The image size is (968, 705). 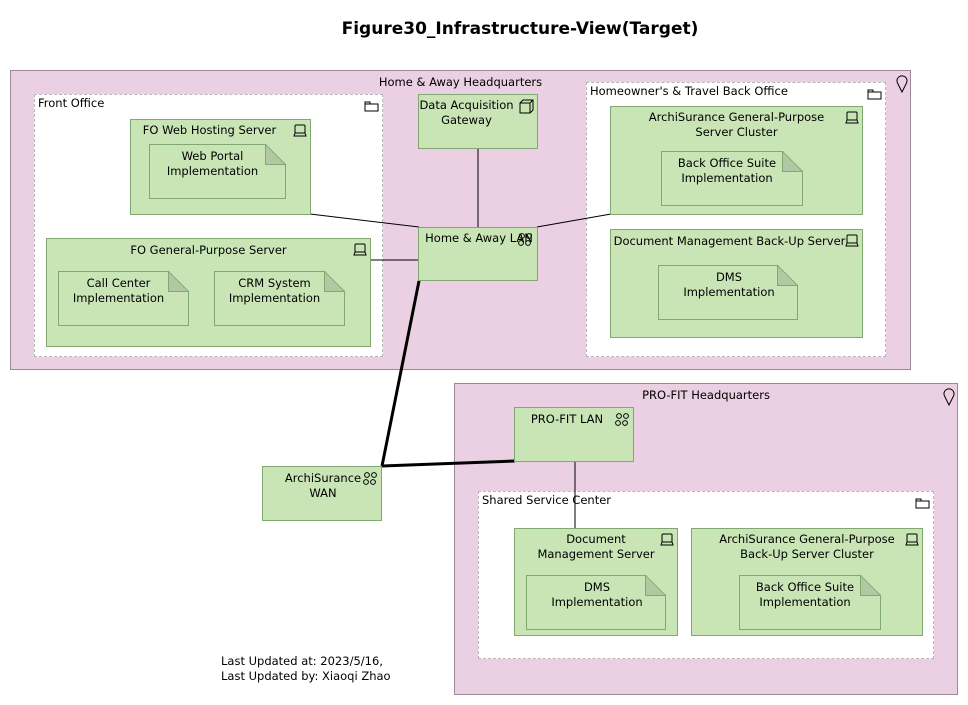 What do you see at coordinates (302, 661) in the screenshot?
I see `last-updated-at: Last Updated at: 2023/5/16,` at bounding box center [302, 661].